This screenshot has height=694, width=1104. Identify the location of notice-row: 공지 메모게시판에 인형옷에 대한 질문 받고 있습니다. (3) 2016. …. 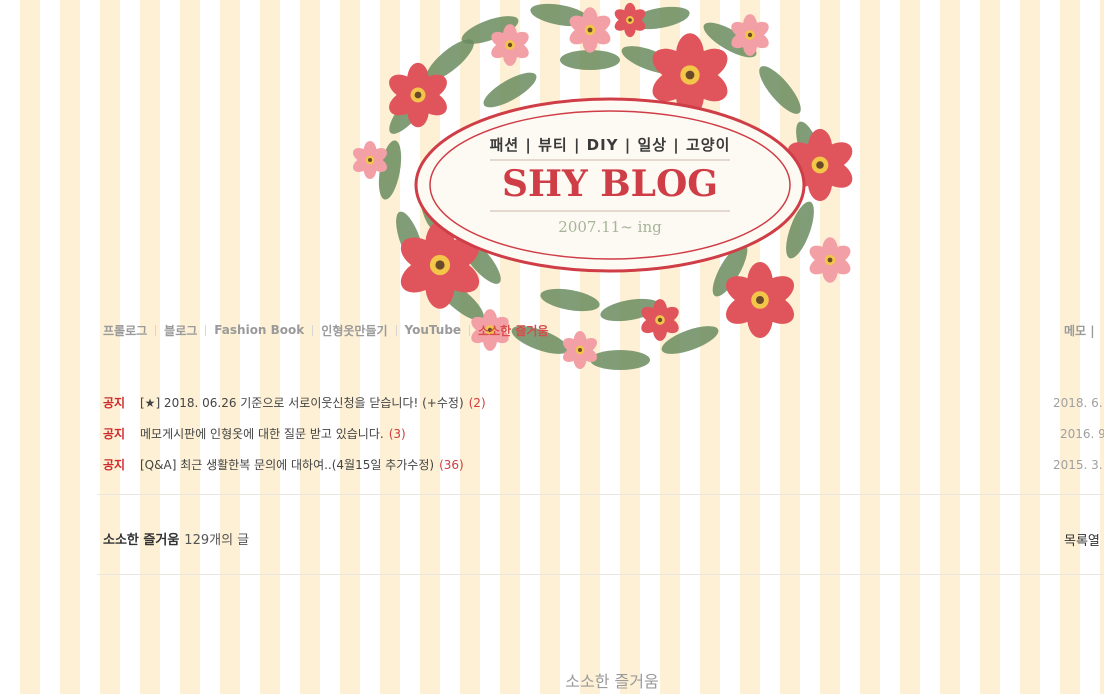
(603, 433).